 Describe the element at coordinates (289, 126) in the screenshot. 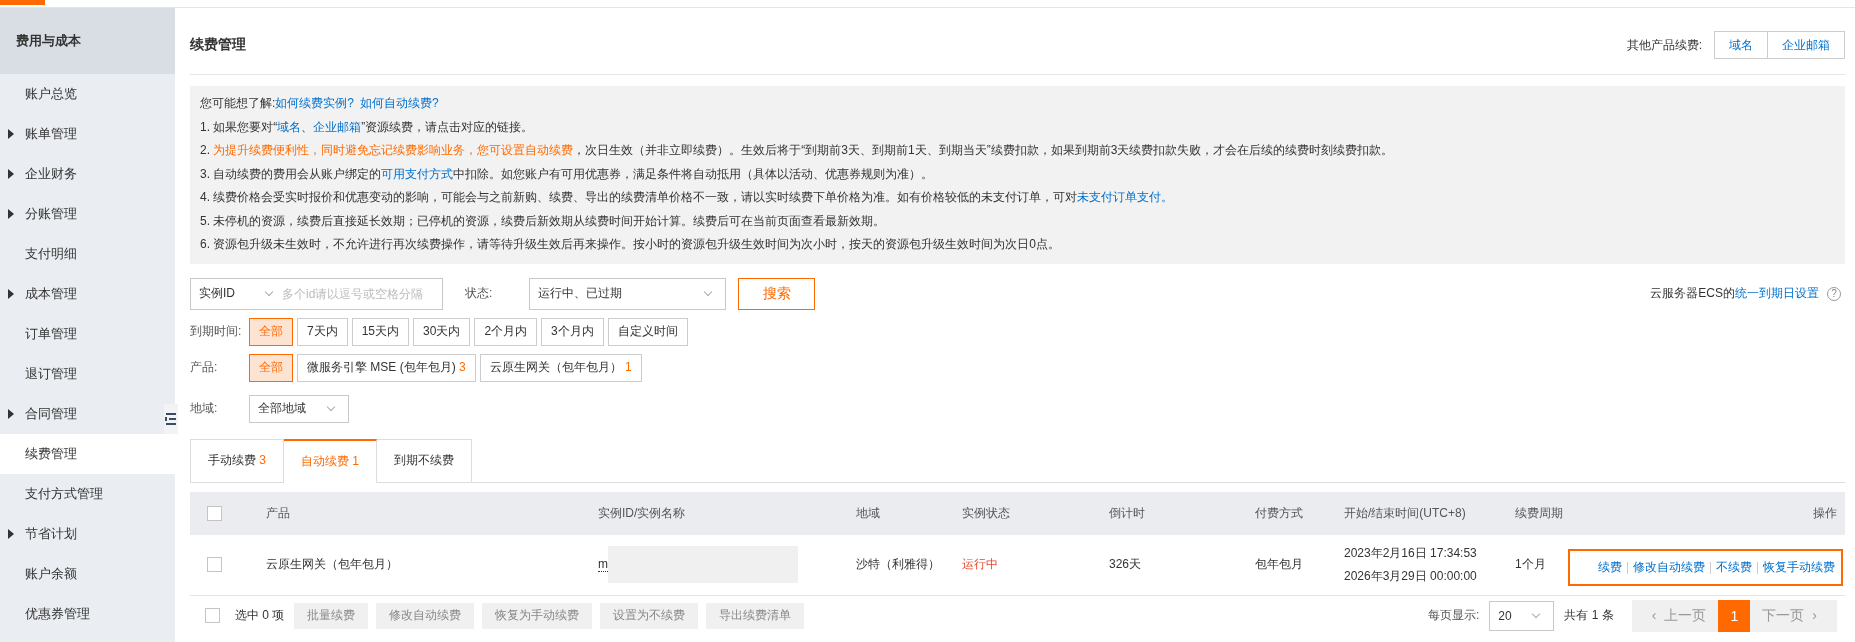

I see `help-link: 域名` at that location.